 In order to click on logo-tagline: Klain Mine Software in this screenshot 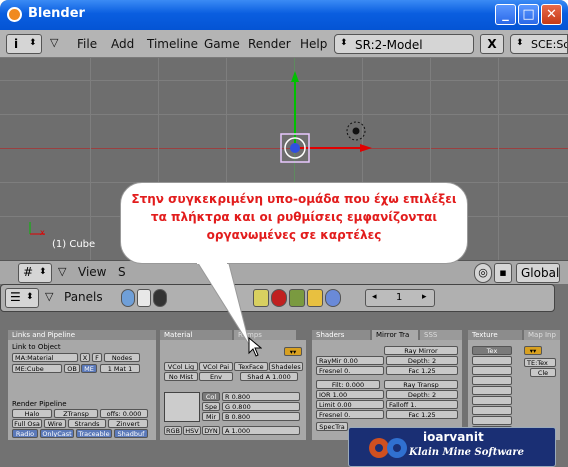, I will do `click(467, 452)`.